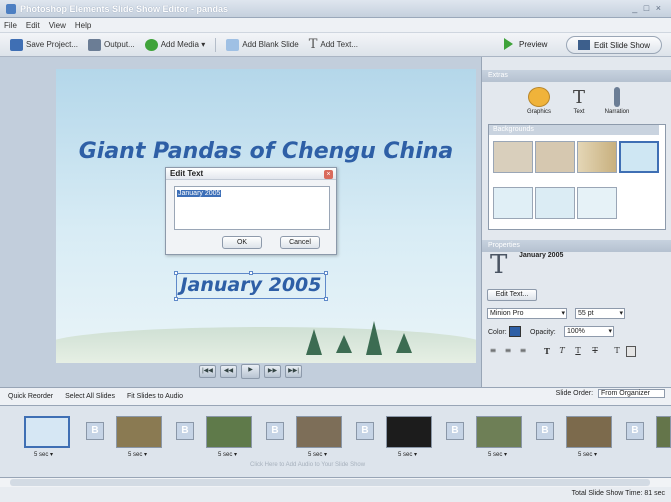  Describe the element at coordinates (33, 25) in the screenshot. I see `menu-edit: Edit` at that location.